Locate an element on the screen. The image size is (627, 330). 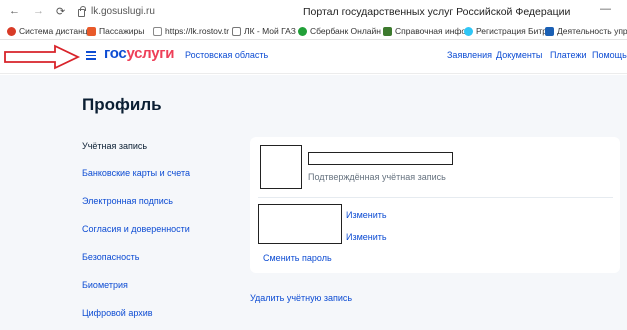
red-arrow-annotation is located at coordinates (42, 57).